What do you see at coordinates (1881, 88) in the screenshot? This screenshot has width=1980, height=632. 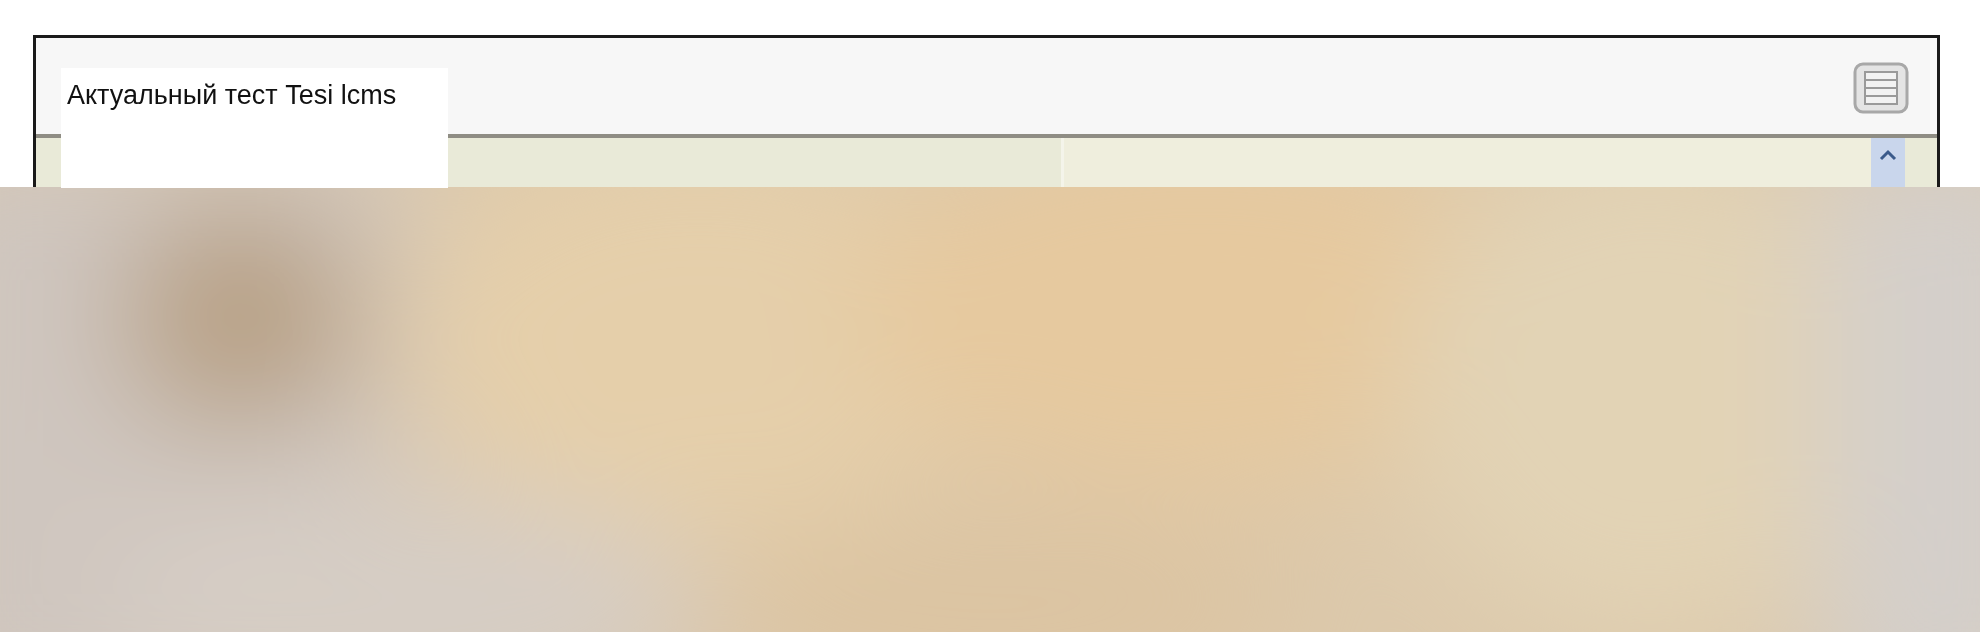 I see `table-icon` at bounding box center [1881, 88].